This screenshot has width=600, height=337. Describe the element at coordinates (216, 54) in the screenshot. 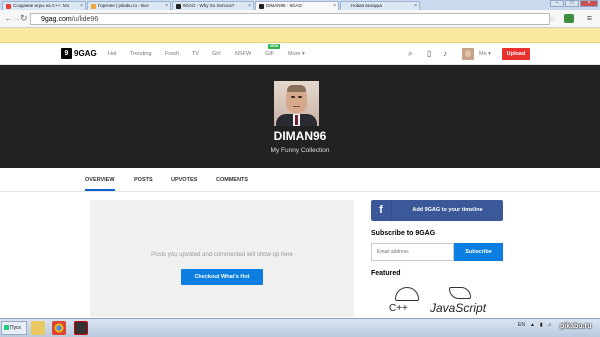

I see `nav-girl: Girl` at that location.